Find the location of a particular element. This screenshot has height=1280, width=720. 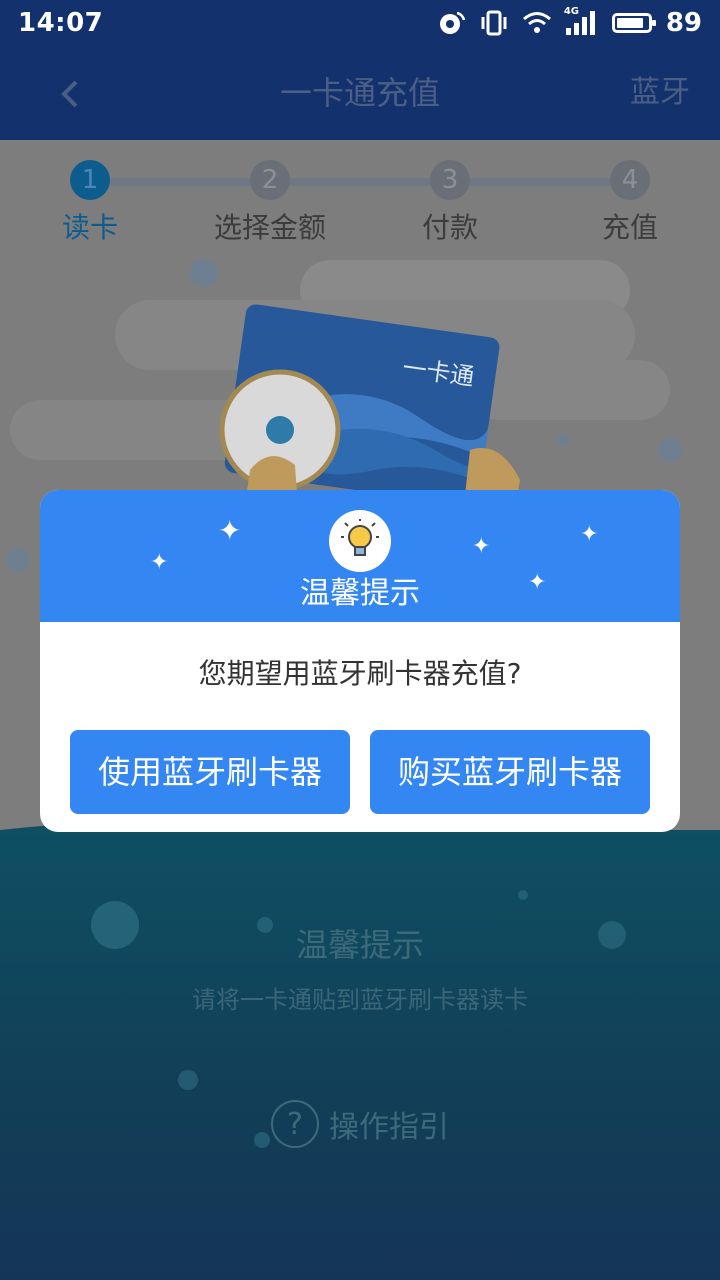

step-select-amount: 2 选择金额 is located at coordinates (270, 203).